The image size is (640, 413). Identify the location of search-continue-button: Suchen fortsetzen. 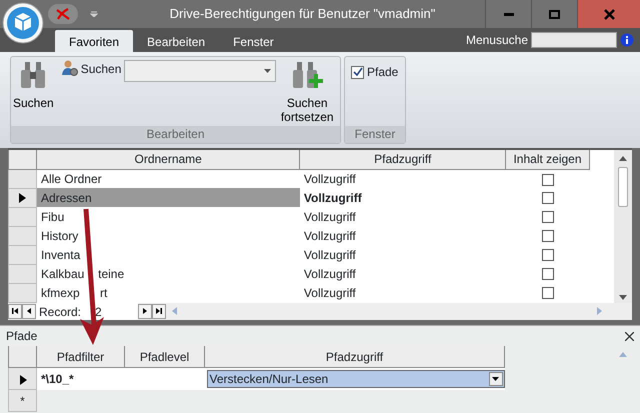
(307, 93).